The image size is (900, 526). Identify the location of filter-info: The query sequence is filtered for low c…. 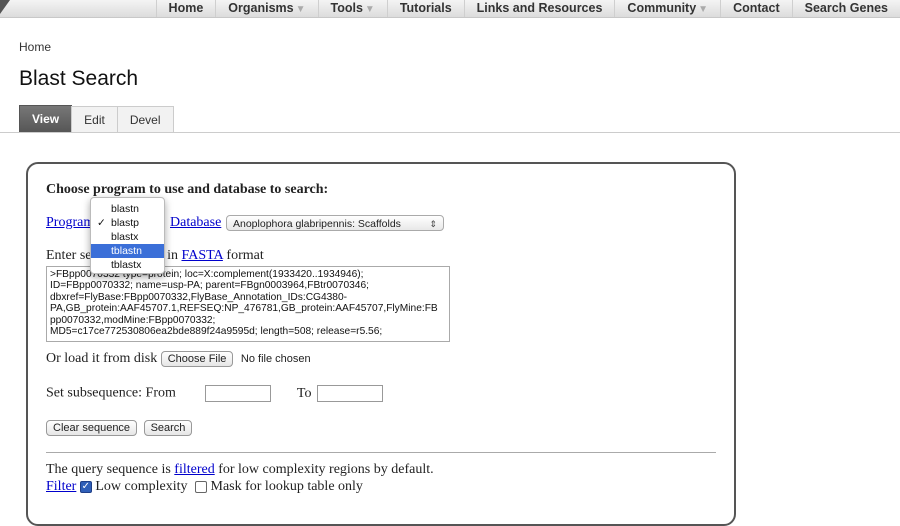
(240, 470).